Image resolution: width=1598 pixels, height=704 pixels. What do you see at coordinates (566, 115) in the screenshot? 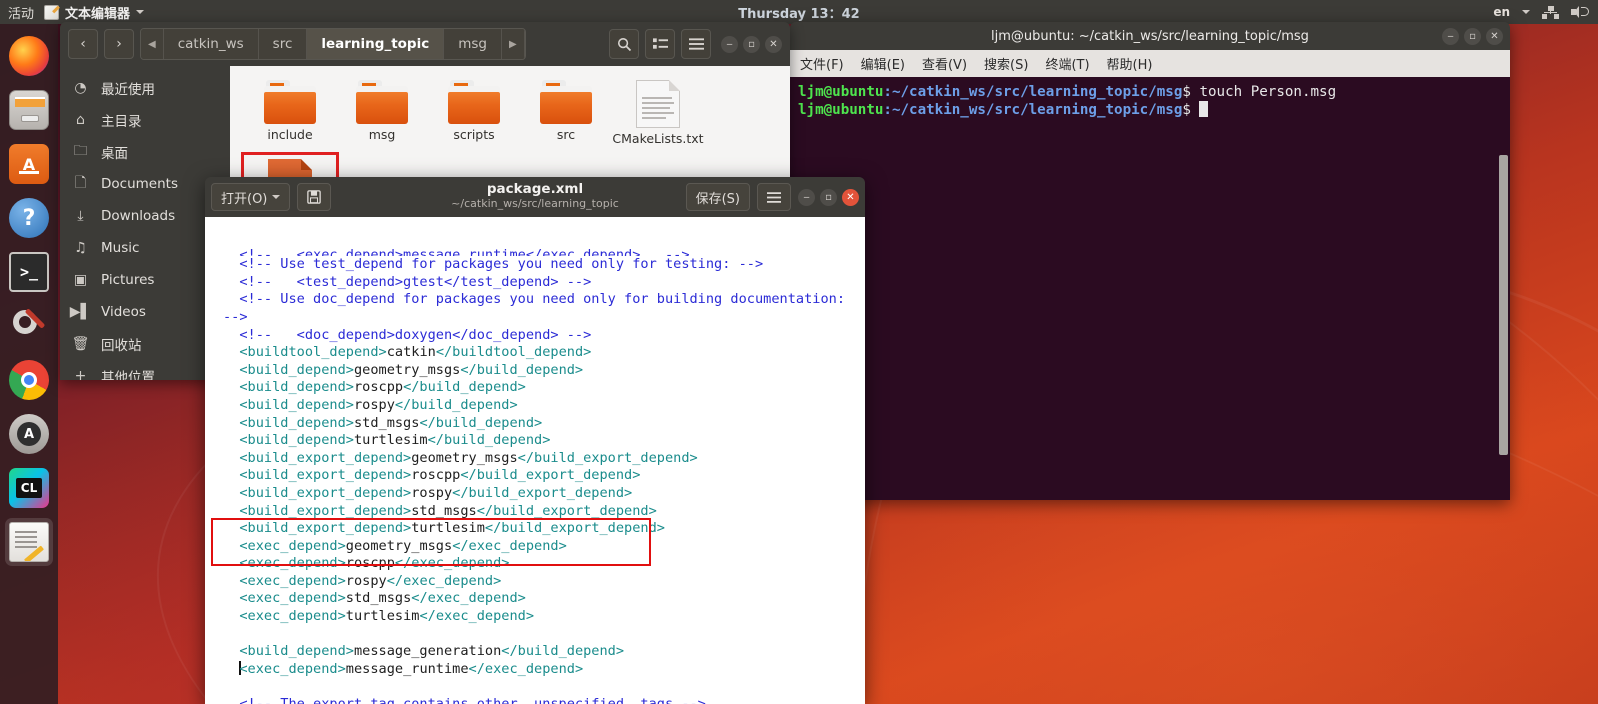
I see `file-item-src: src` at bounding box center [566, 115].